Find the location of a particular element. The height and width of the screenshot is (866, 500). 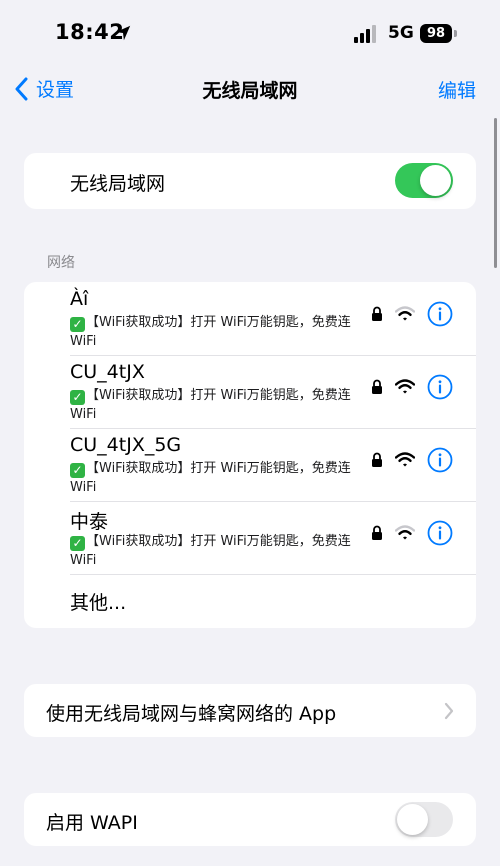

wapi-toggle-switch is located at coordinates (424, 819).